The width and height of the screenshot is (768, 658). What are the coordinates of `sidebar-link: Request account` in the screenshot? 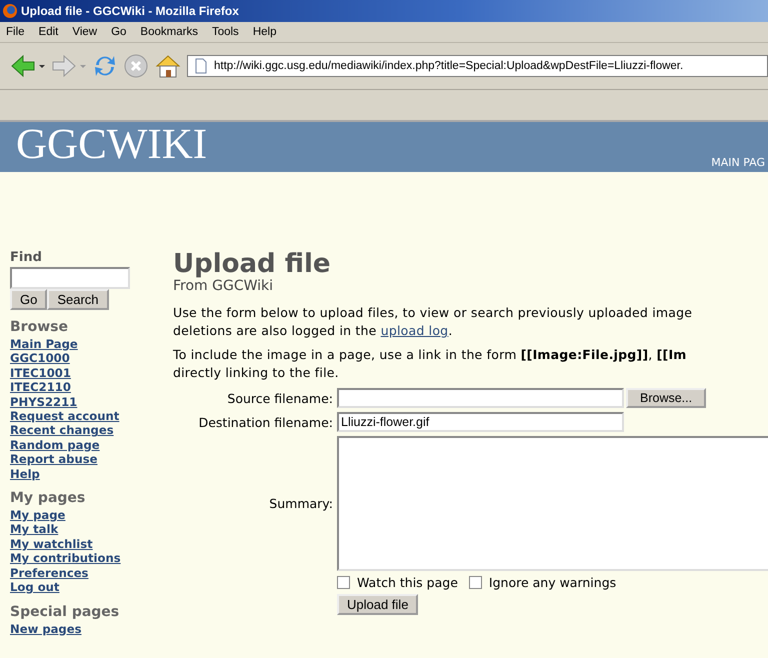 It's located at (65, 416).